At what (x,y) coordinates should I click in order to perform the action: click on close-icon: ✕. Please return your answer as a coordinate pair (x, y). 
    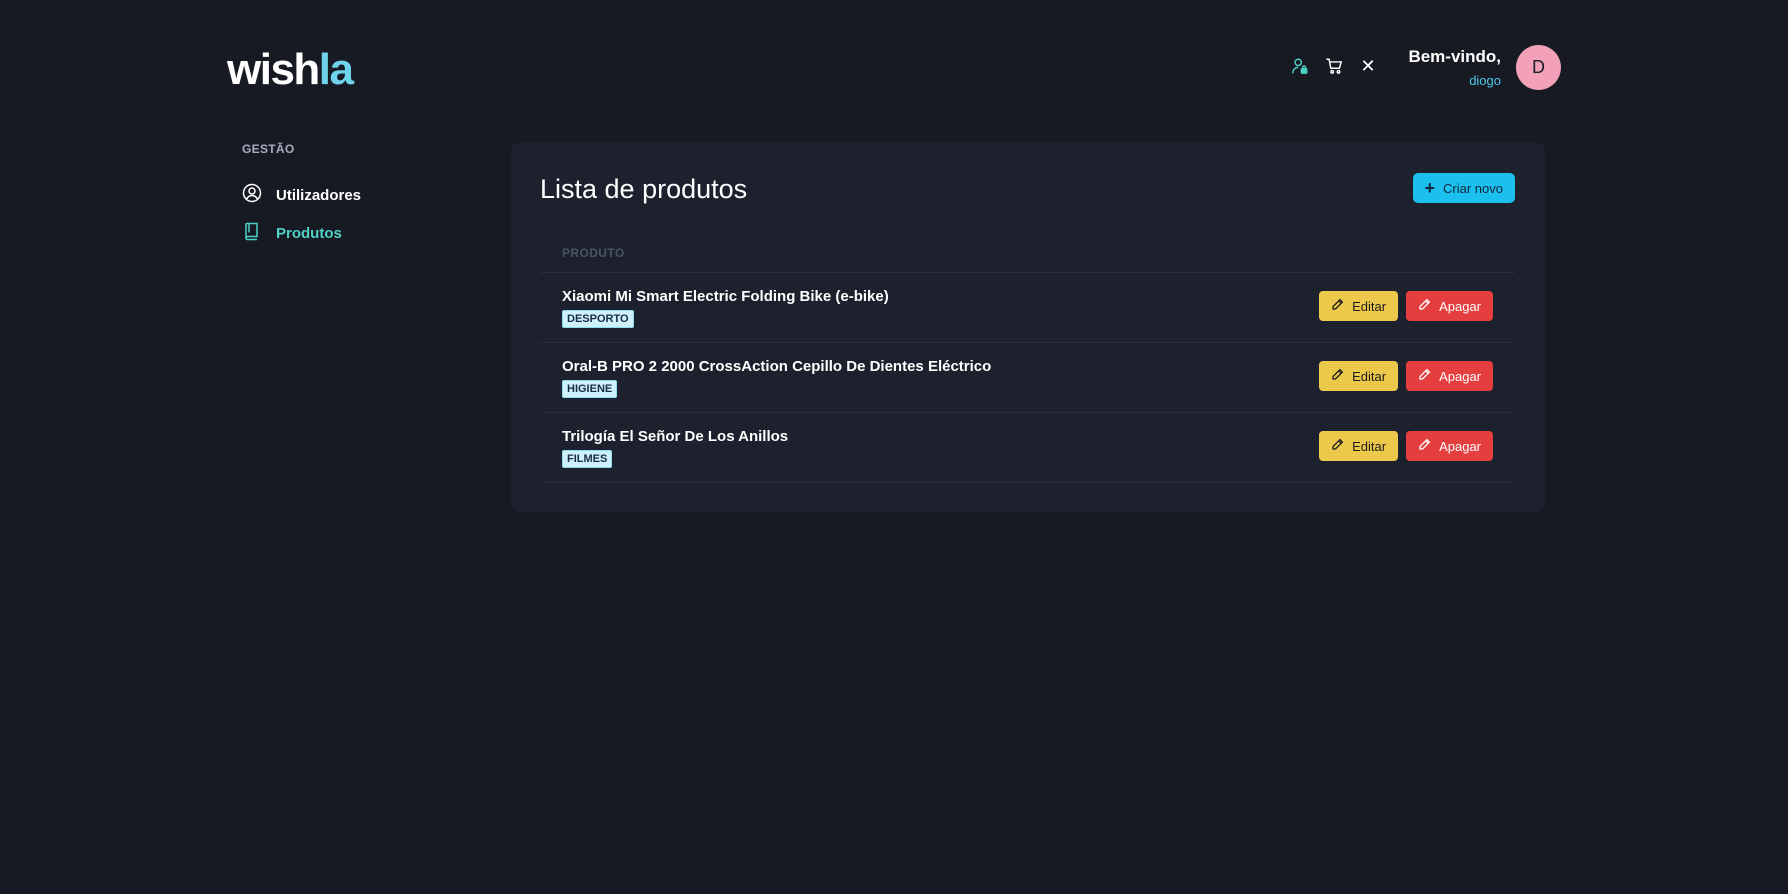
    Looking at the image, I should click on (1368, 66).